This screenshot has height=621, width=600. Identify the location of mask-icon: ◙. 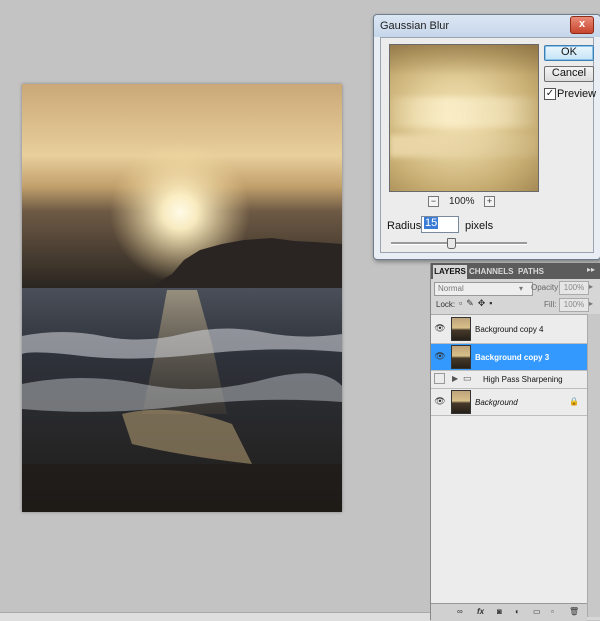
(499, 611).